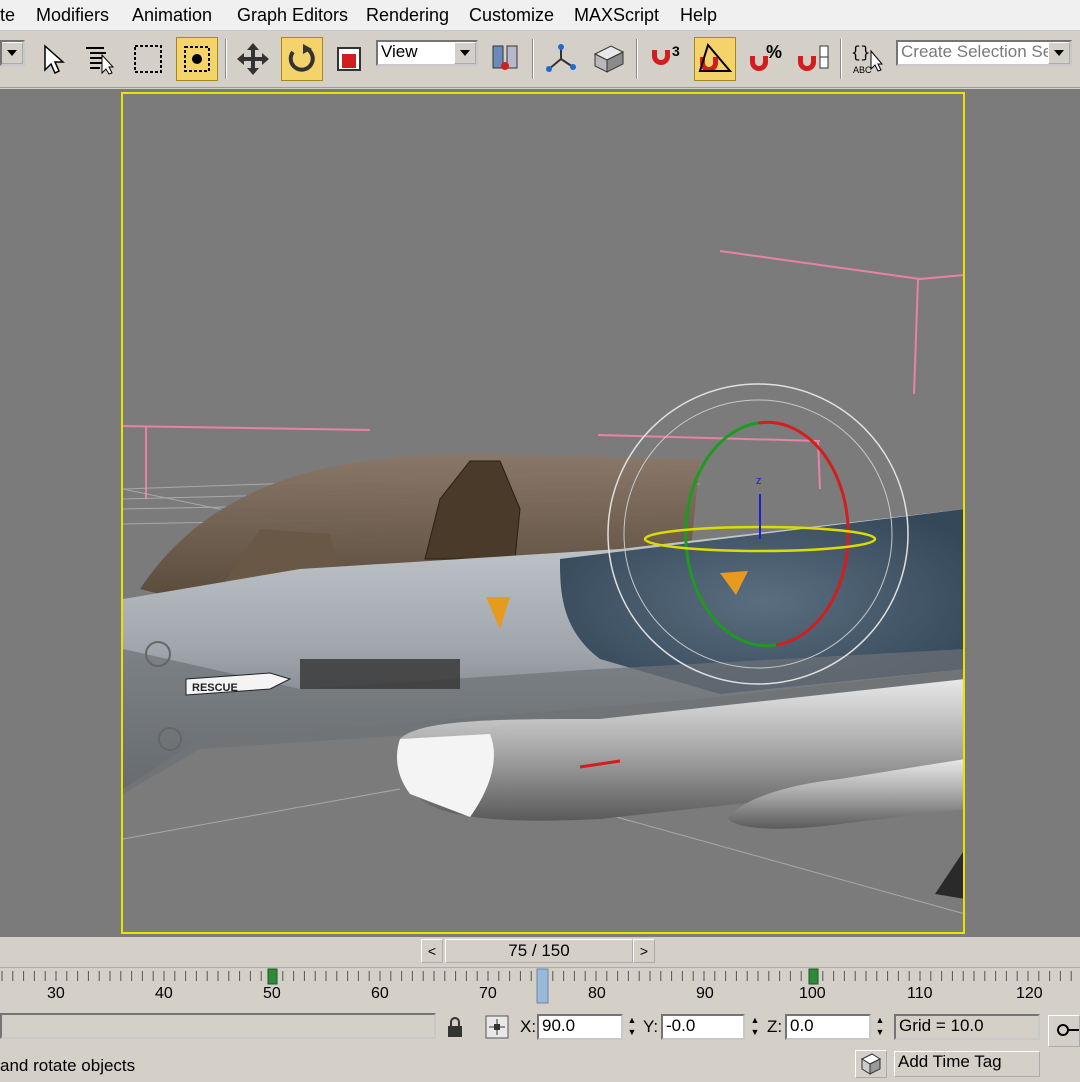  Describe the element at coordinates (651, 1026) in the screenshot. I see `y-coordinate-label: Y:` at that location.